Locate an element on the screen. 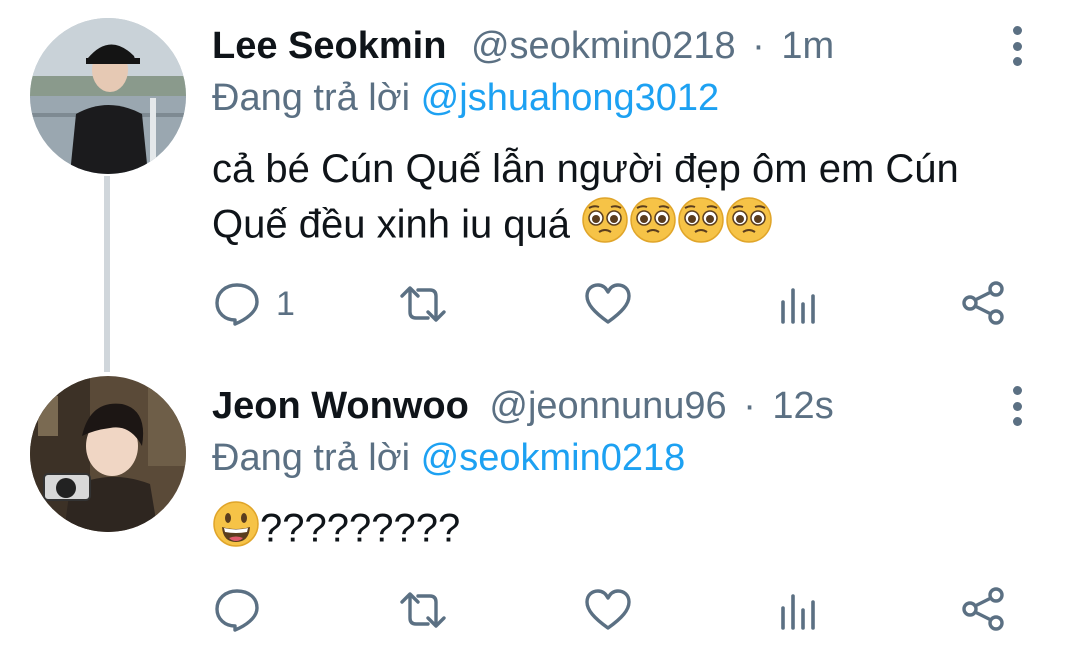 The height and width of the screenshot is (652, 1080). tweet-text-line: Quế đều xinh iu quá is located at coordinates (391, 224).